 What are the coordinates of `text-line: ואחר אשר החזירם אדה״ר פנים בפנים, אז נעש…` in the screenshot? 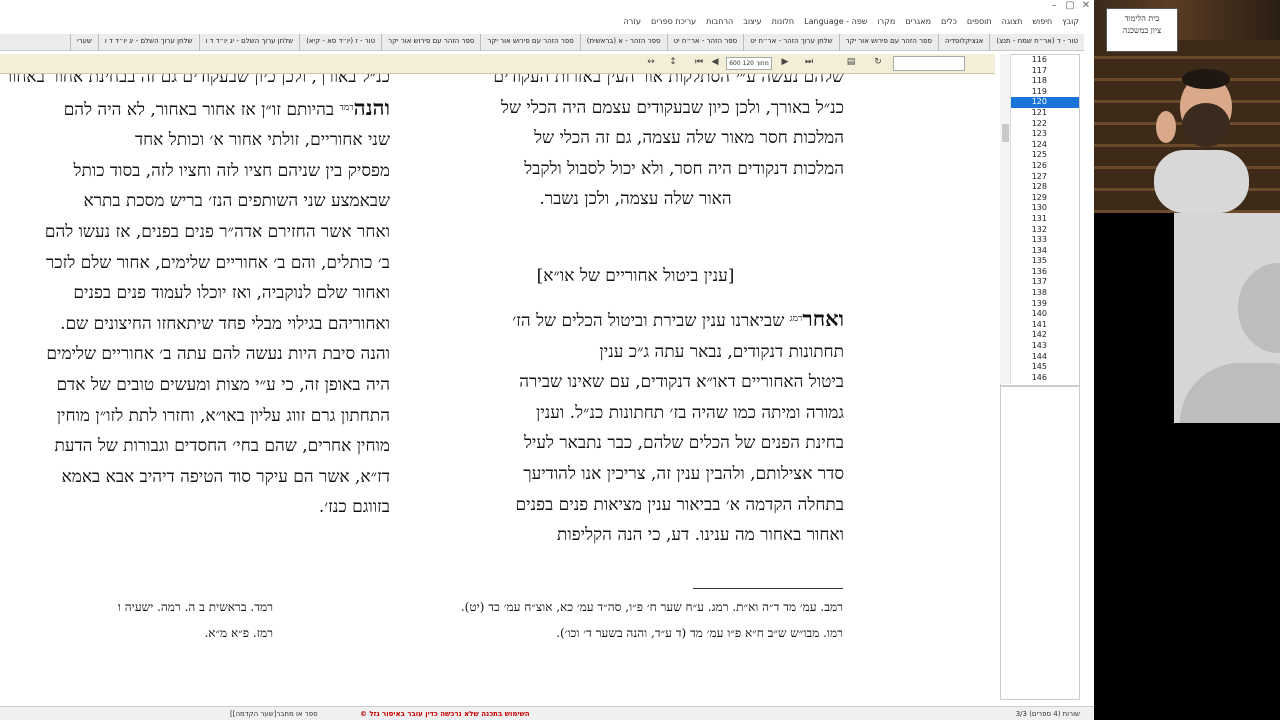 It's located at (217, 231).